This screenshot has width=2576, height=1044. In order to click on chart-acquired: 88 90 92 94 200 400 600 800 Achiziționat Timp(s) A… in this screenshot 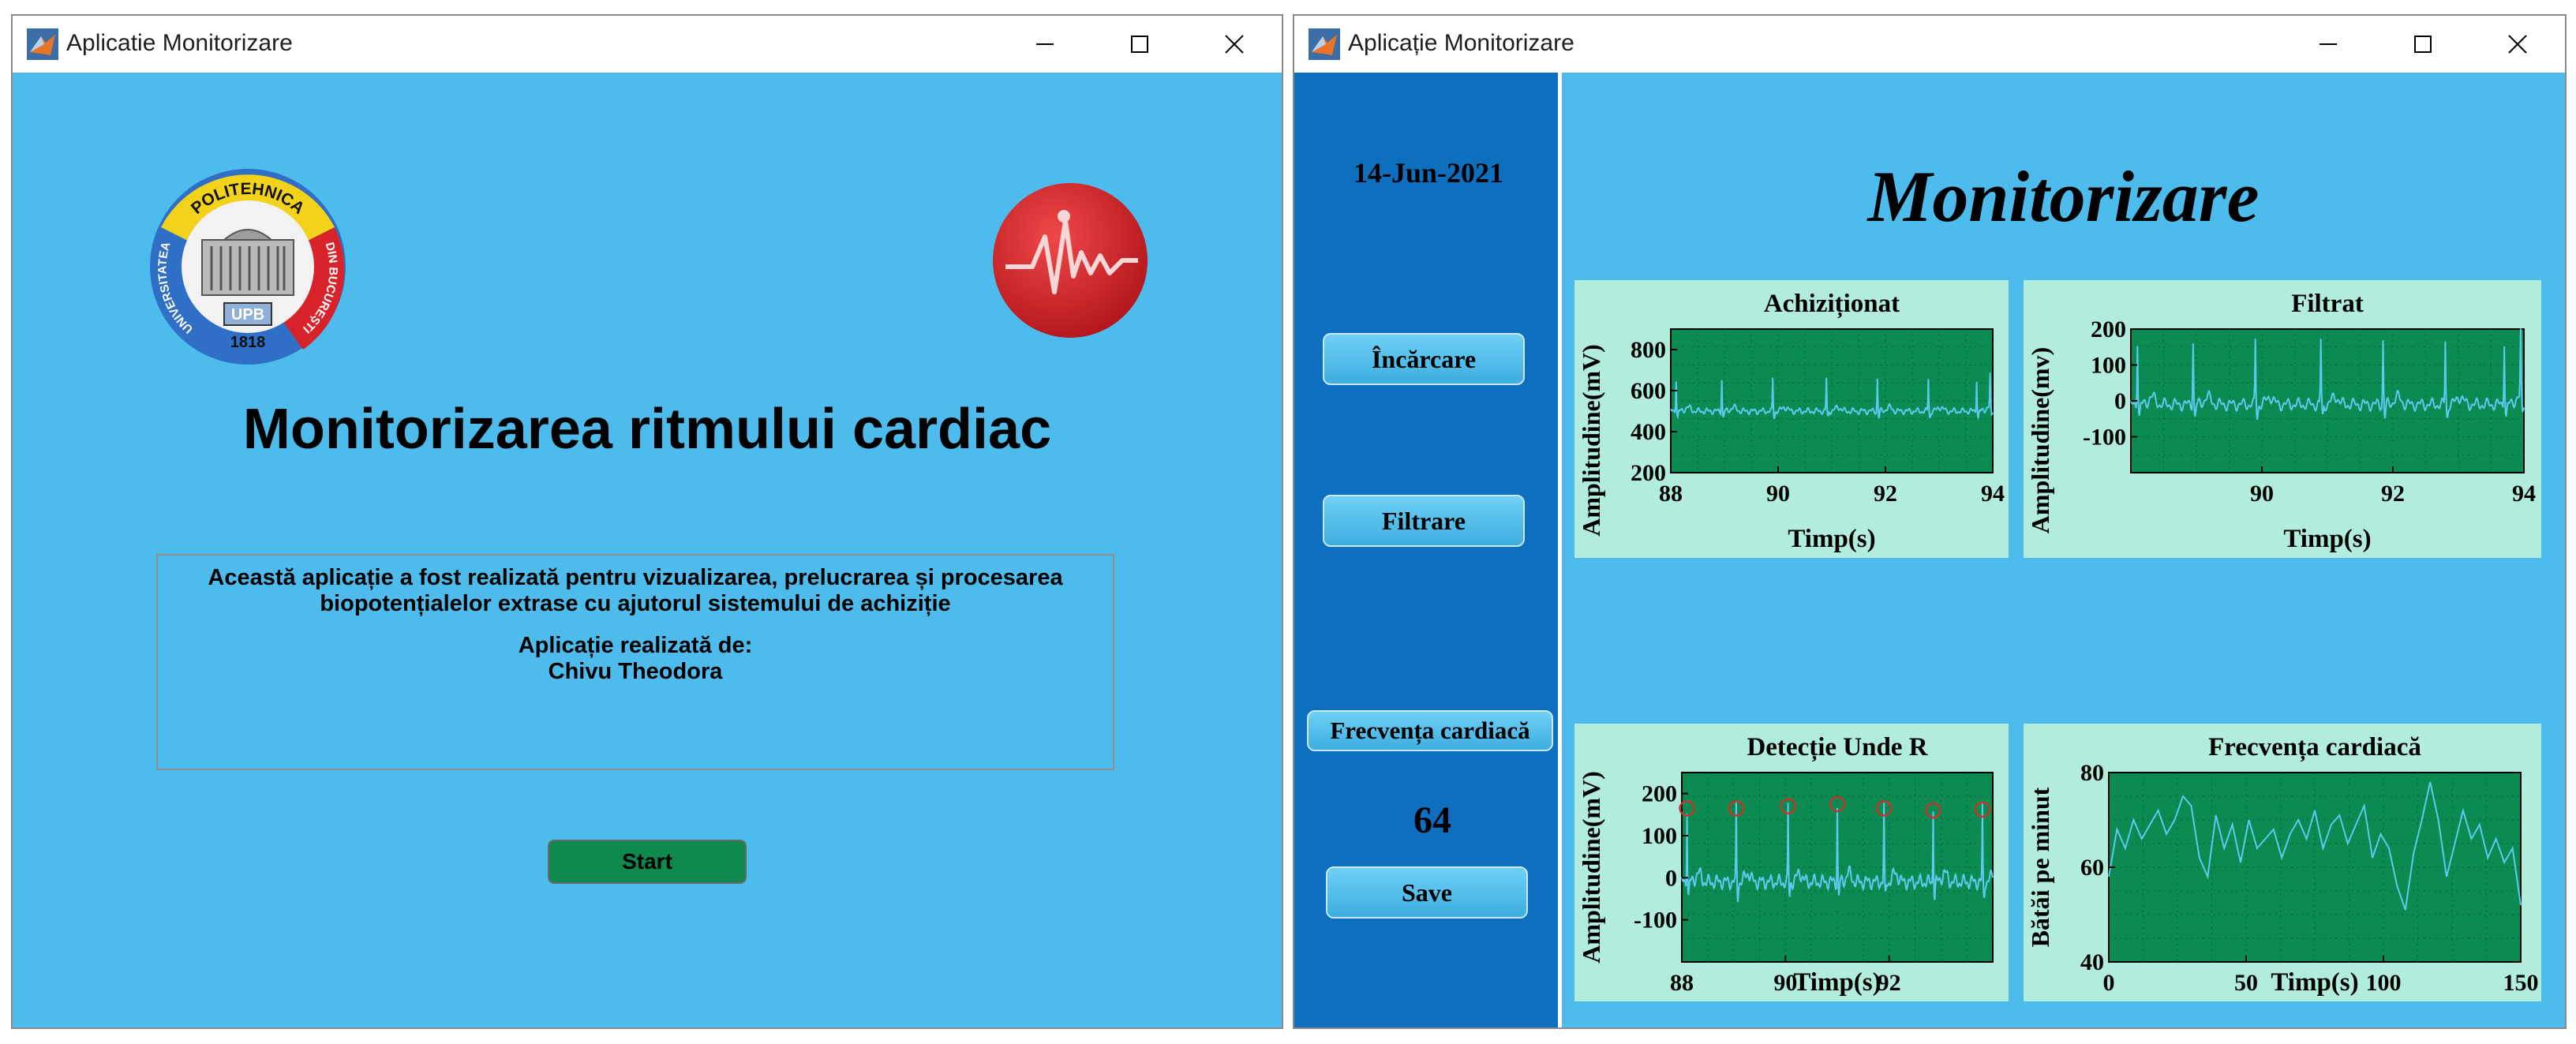, I will do `click(1791, 419)`.